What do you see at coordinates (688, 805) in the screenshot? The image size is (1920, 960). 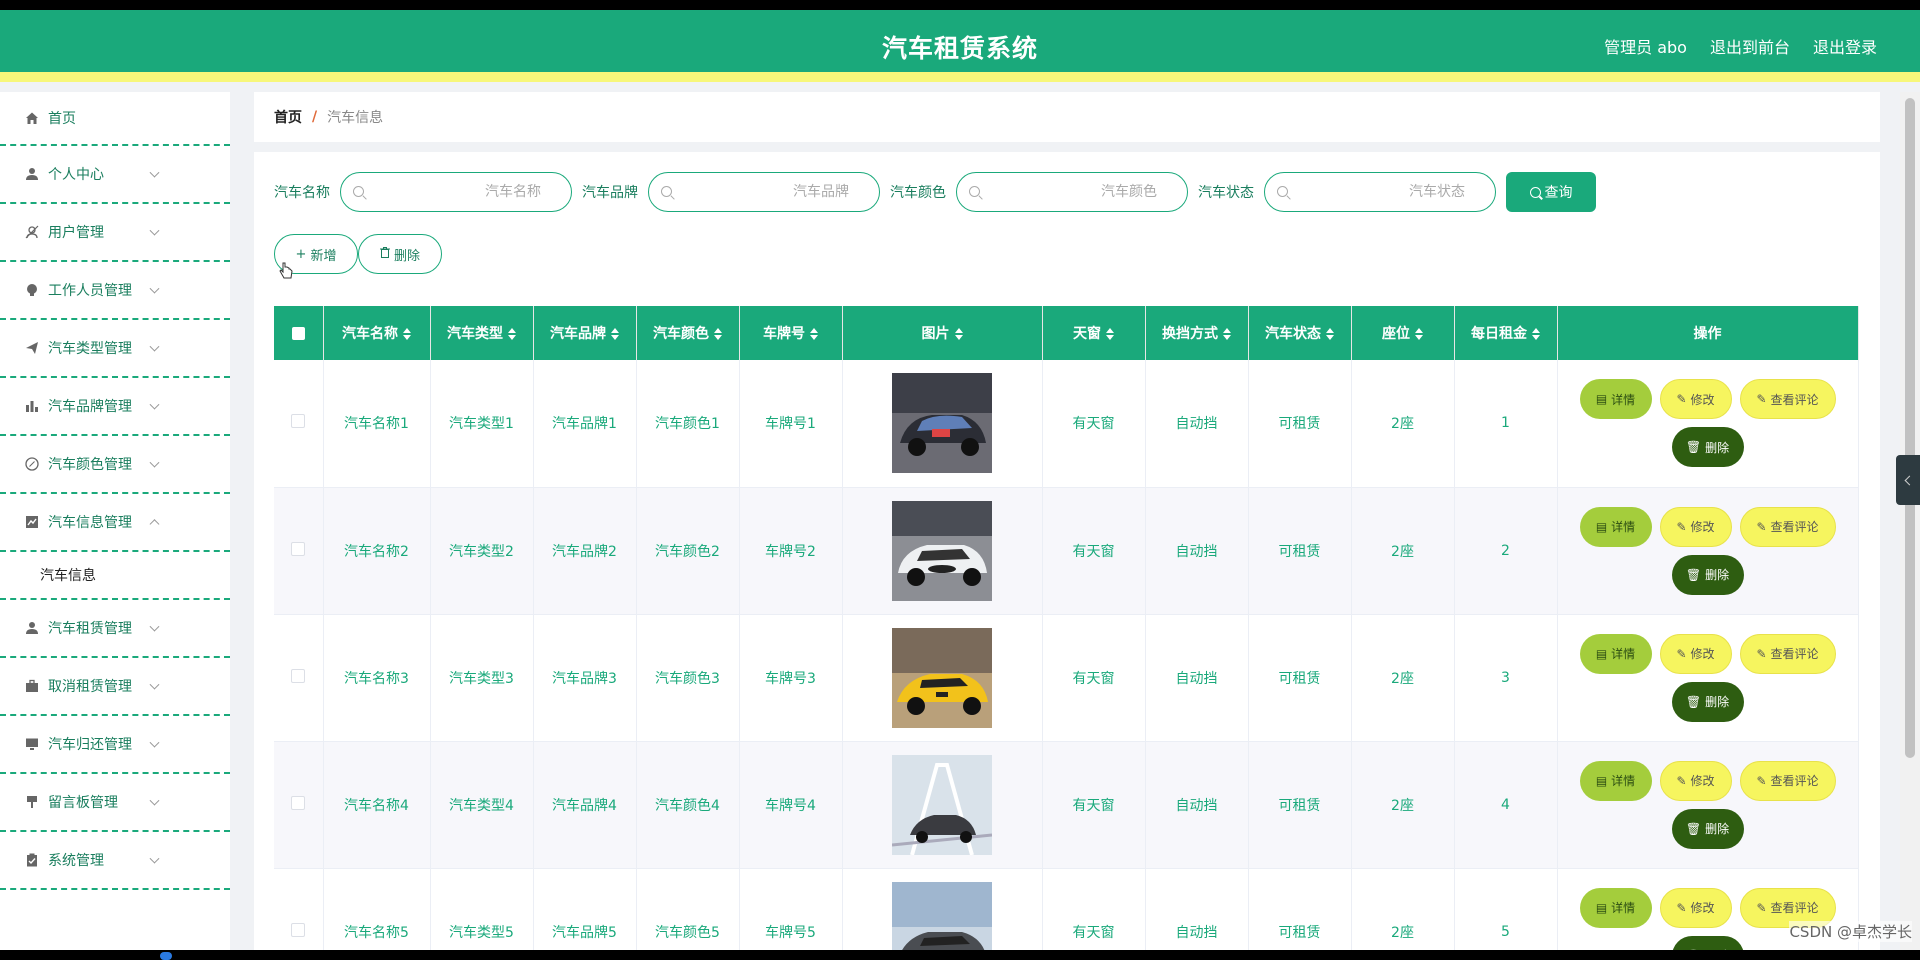 I see `cell-car-color: 汽车颜色4` at bounding box center [688, 805].